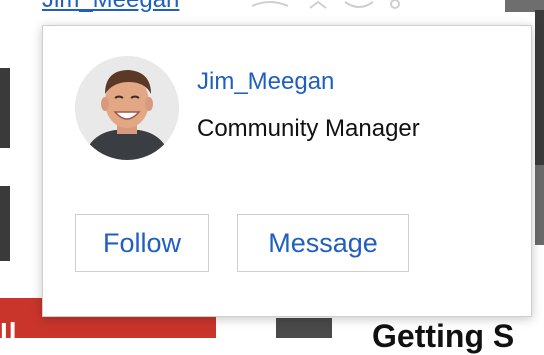  What do you see at coordinates (323, 243) in the screenshot?
I see `message-button: Message` at bounding box center [323, 243].